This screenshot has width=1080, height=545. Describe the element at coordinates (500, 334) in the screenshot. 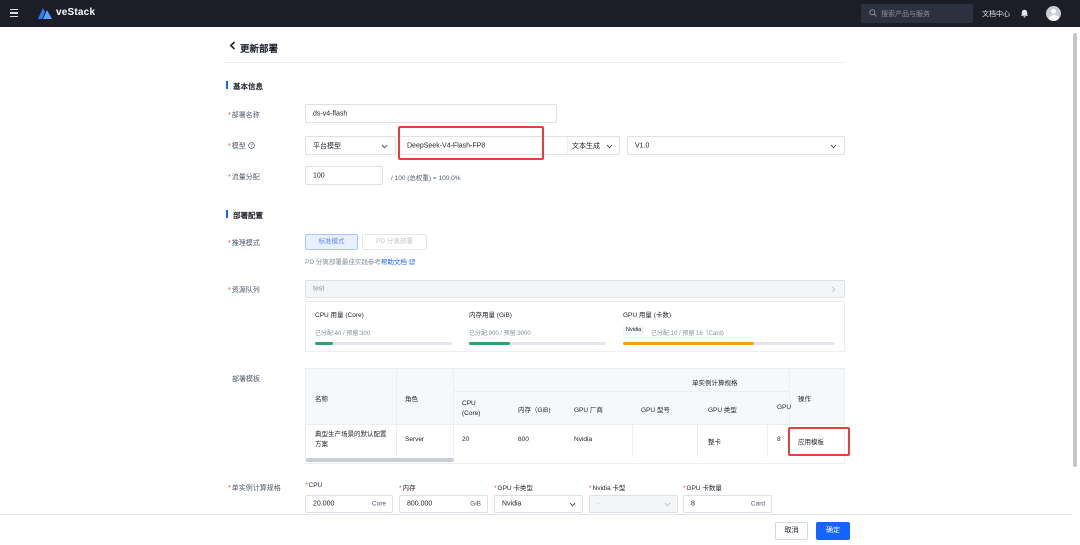

I see `memory-usage-stat: 已分配:900 / 预留:3000` at that location.